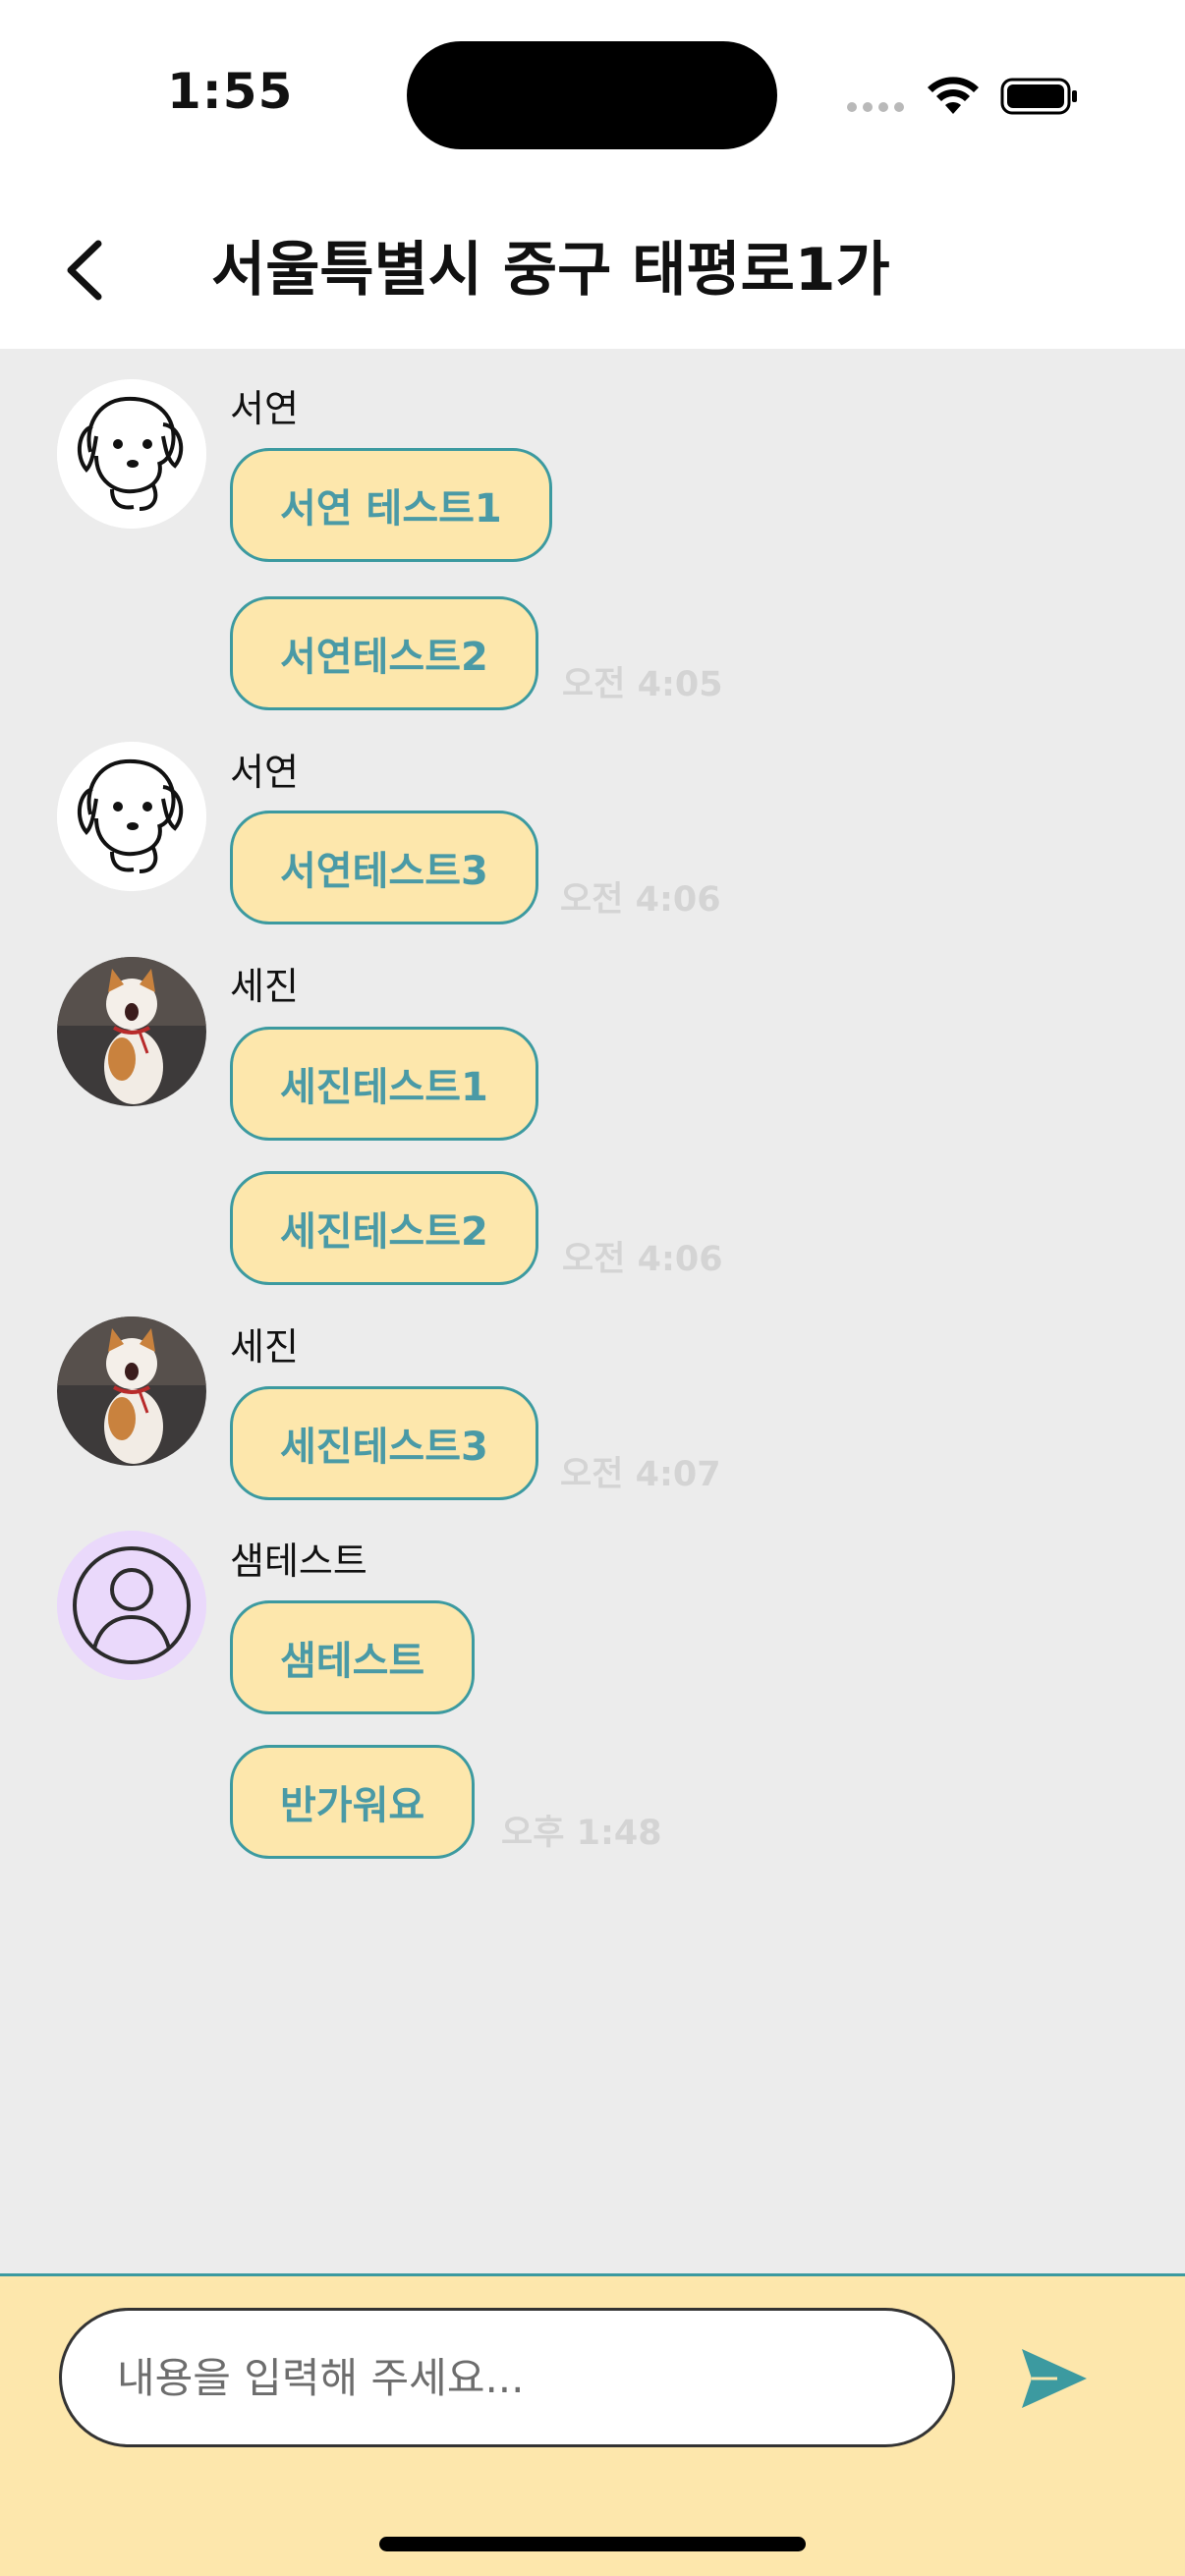 The image size is (1185, 2576). What do you see at coordinates (954, 95) in the screenshot?
I see `wifi-icon` at bounding box center [954, 95].